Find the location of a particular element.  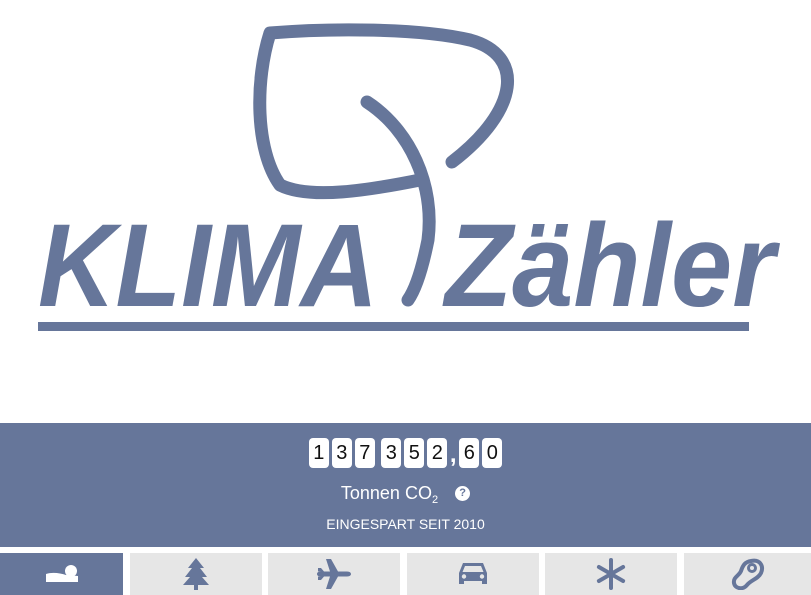

counter-digits: 1 3 7 3 5 2 , 6 0 is located at coordinates (405, 455).